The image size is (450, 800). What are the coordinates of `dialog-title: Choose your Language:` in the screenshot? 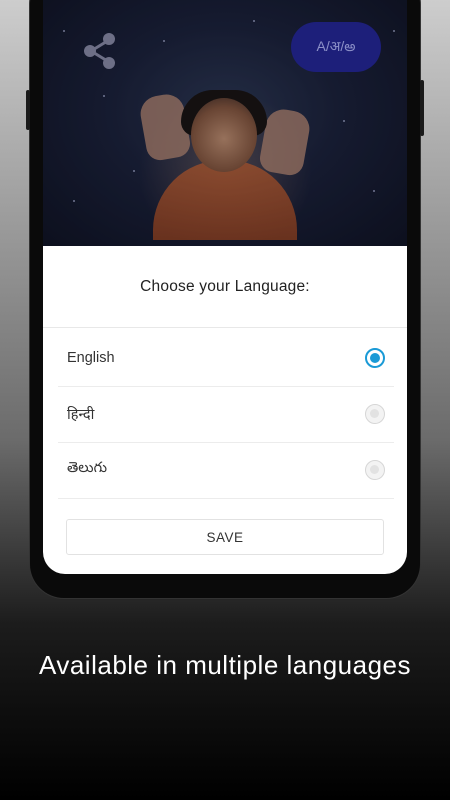 It's located at (225, 286).